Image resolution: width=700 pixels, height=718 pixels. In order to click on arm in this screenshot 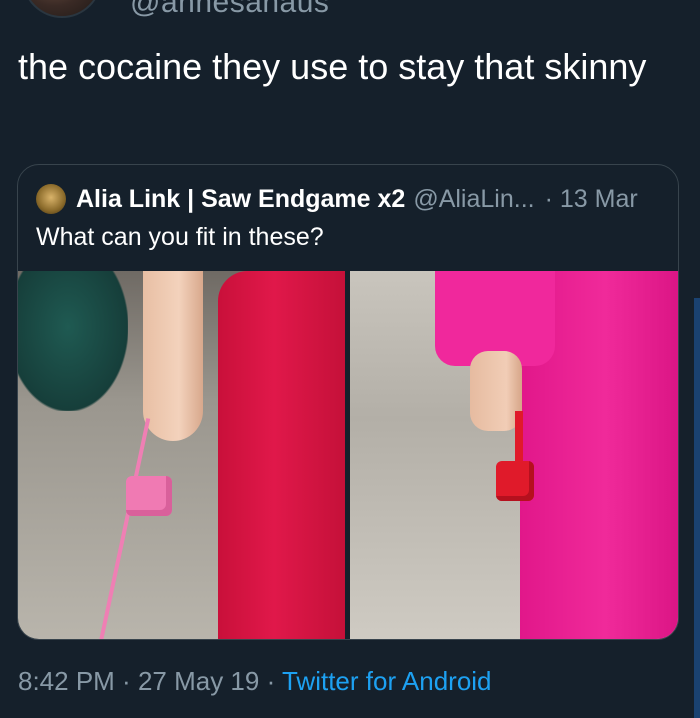, I will do `click(173, 356)`.